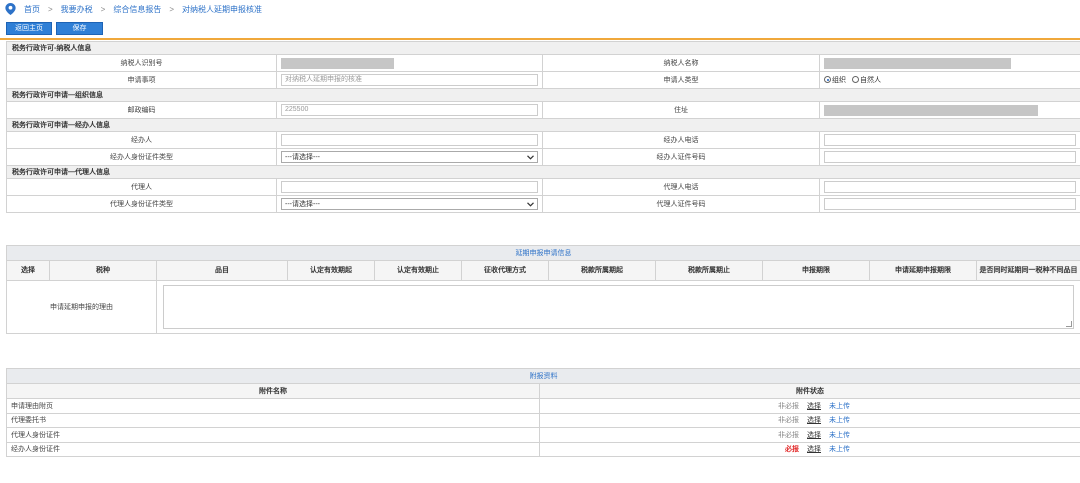 The image size is (1080, 483). Describe the element at coordinates (141, 140) in the screenshot. I see `handler-label: 经办人` at that location.